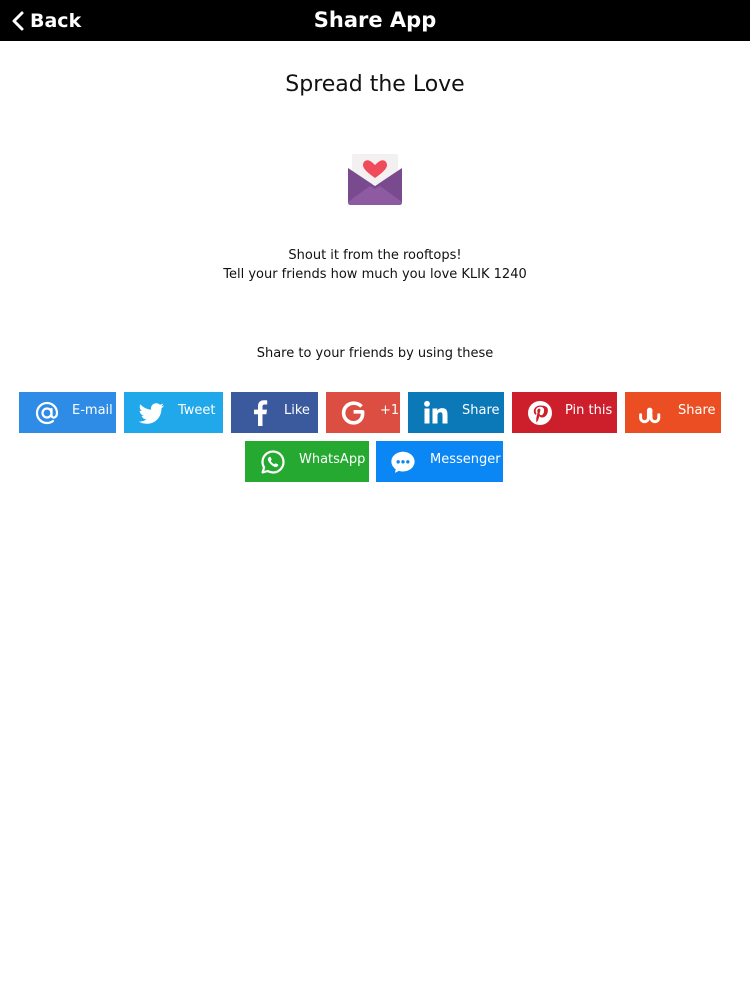 This screenshot has height=1000, width=750. Describe the element at coordinates (197, 410) in the screenshot. I see `tweet-share-label: Tweet` at that location.